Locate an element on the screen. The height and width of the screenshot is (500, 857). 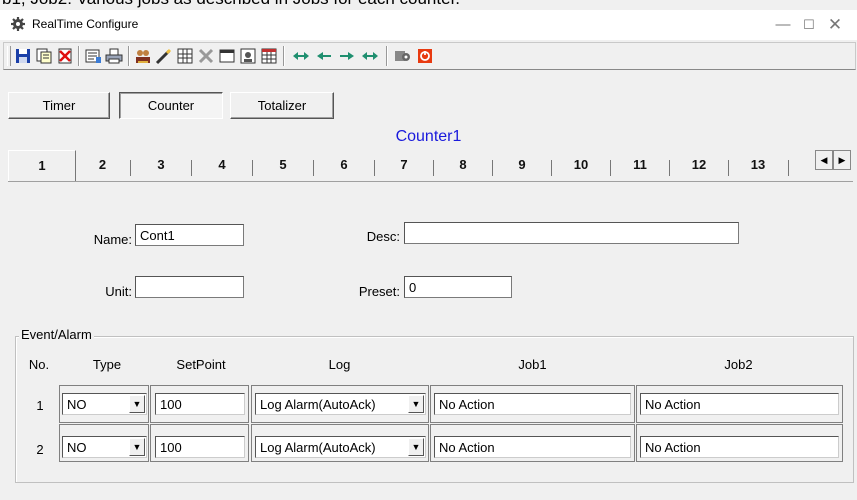
tab-scroll-right-icon: ▶ is located at coordinates (842, 160).